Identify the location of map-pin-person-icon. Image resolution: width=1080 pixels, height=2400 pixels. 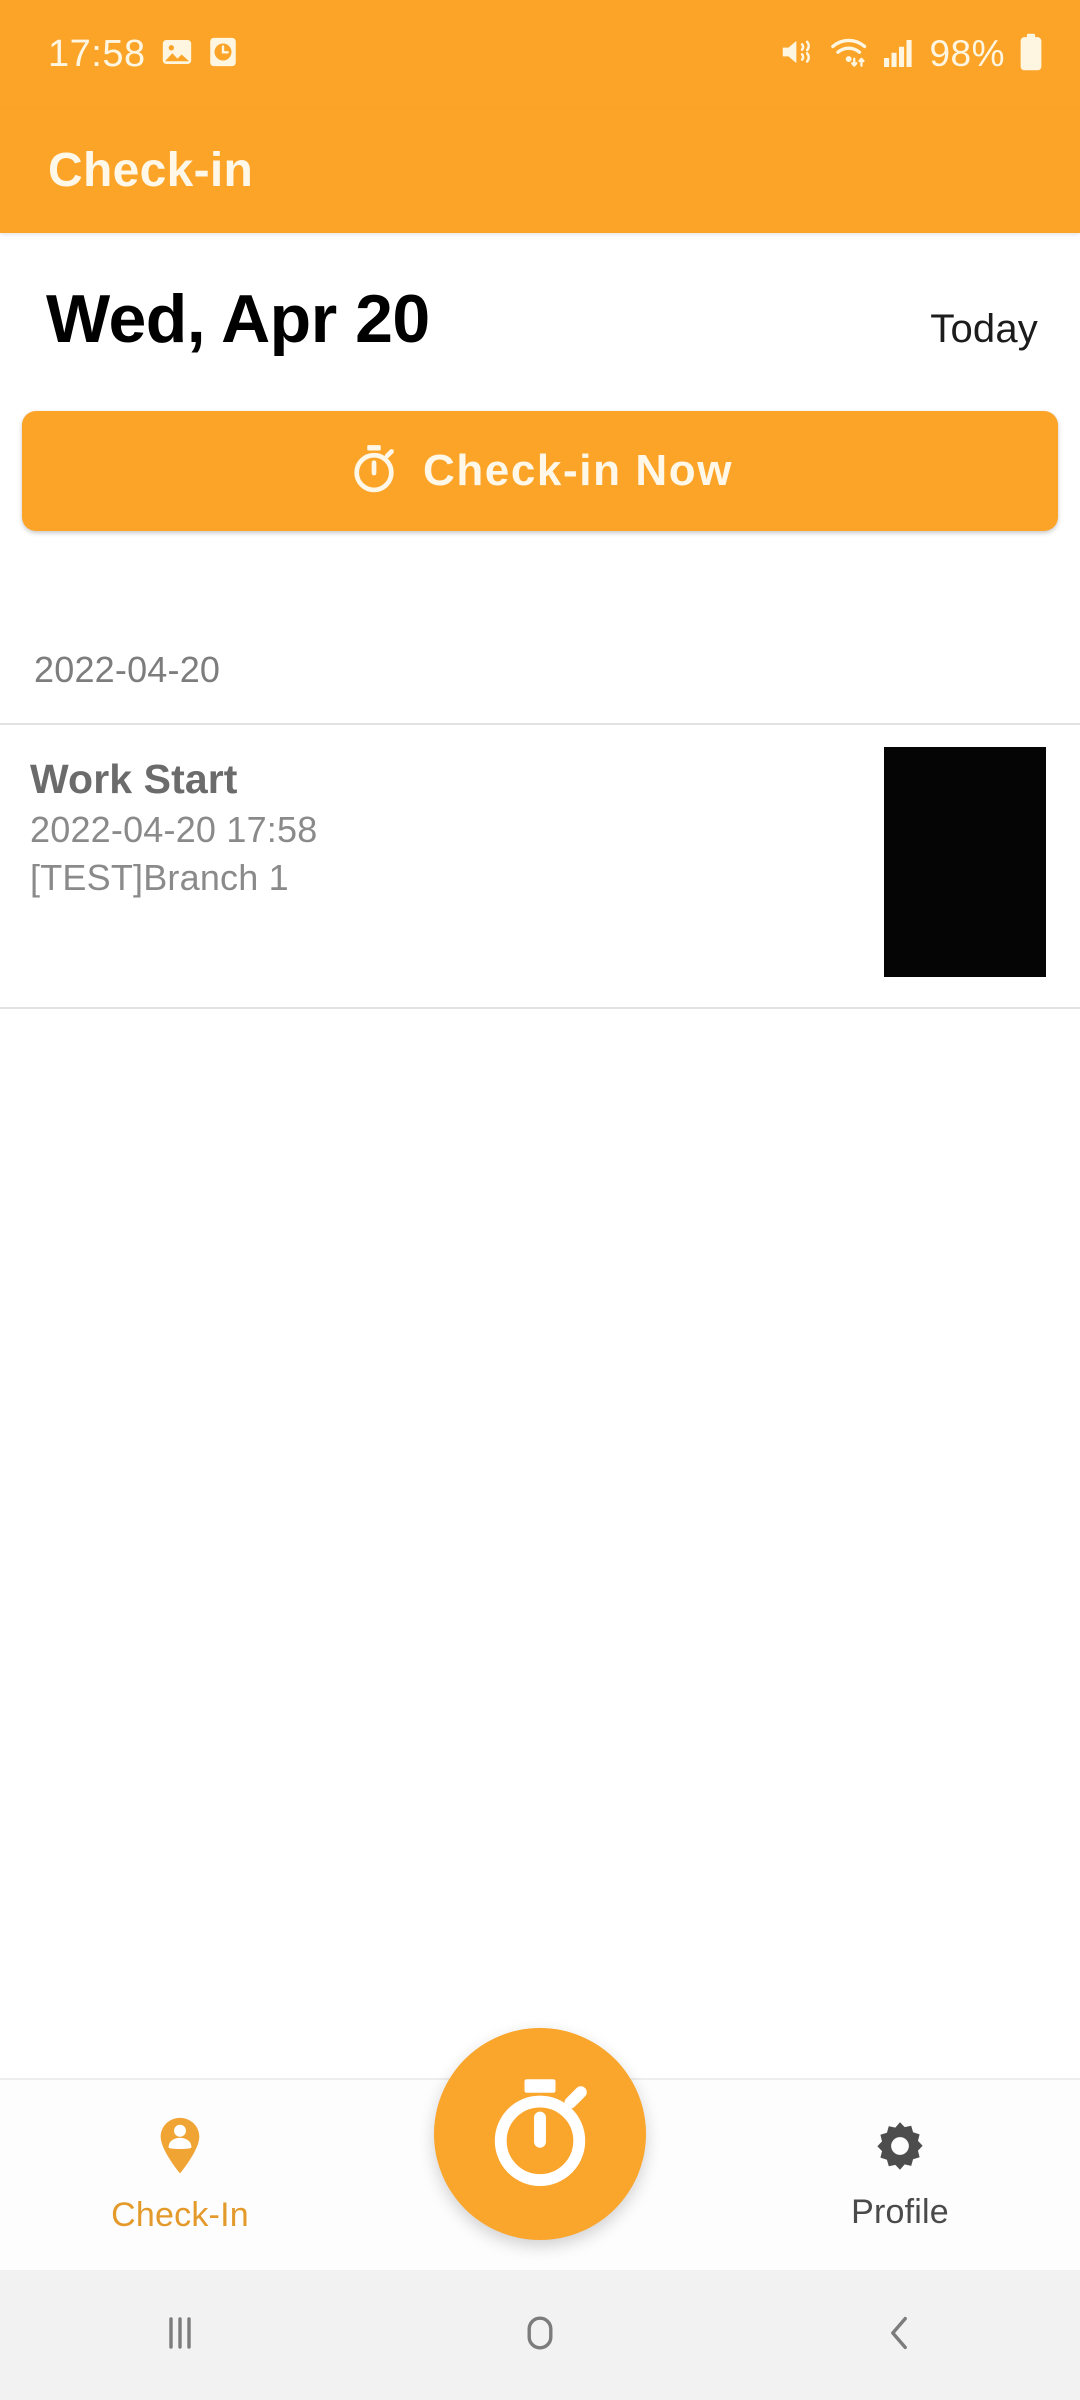
(180, 2148).